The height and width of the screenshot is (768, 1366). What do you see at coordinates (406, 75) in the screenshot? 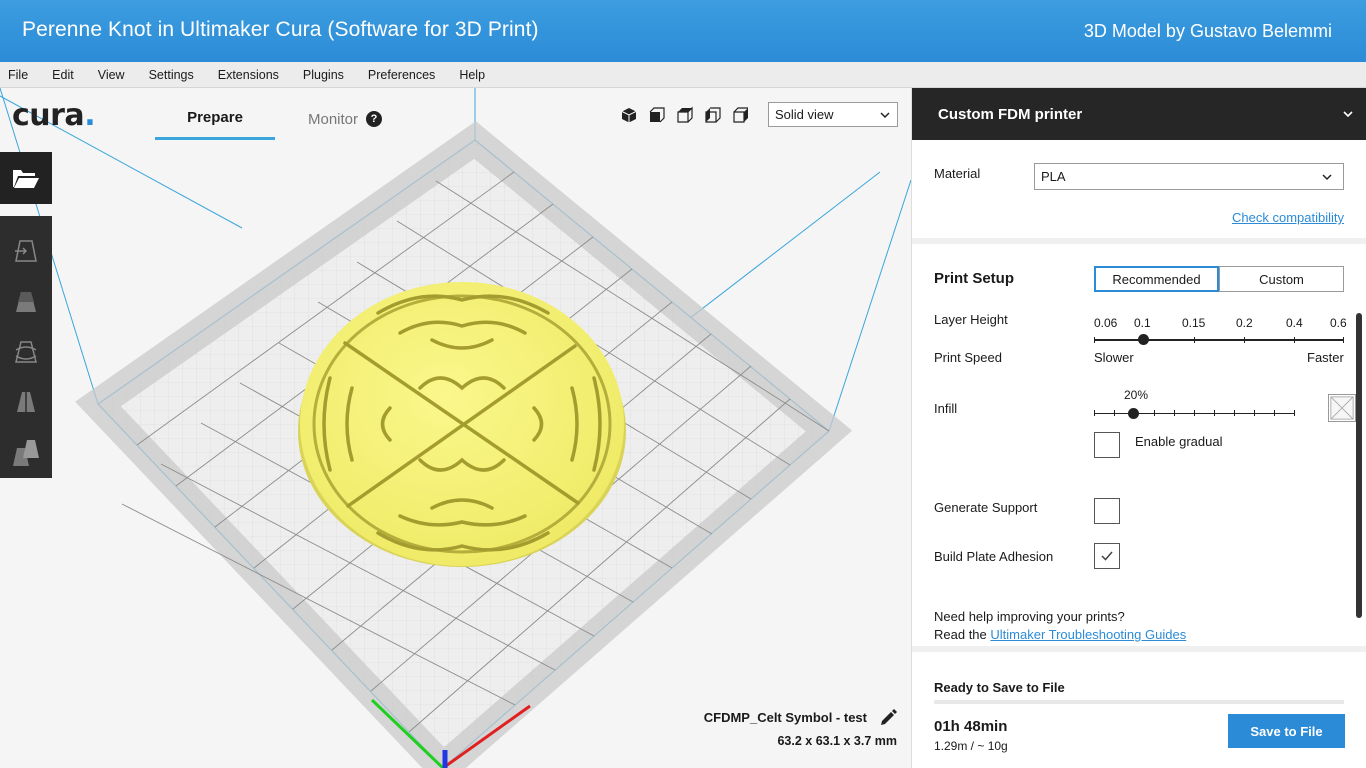
I see `menu-preferences: Preferences` at bounding box center [406, 75].